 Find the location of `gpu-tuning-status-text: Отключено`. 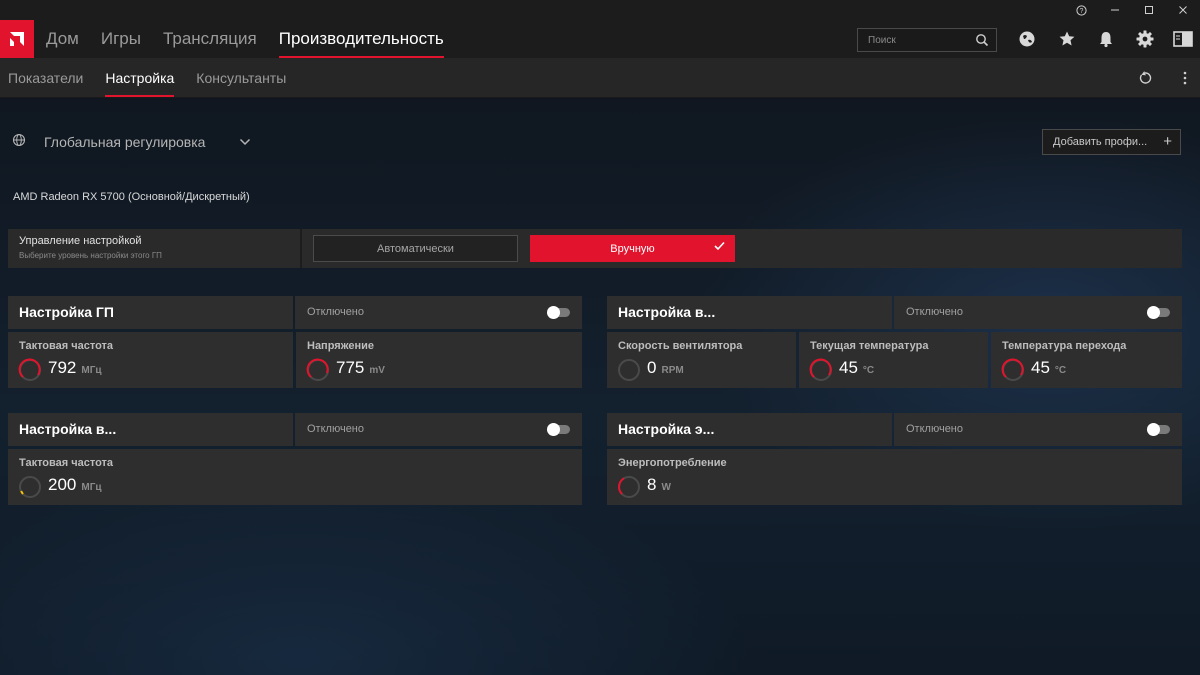

gpu-tuning-status-text: Отключено is located at coordinates (335, 312).